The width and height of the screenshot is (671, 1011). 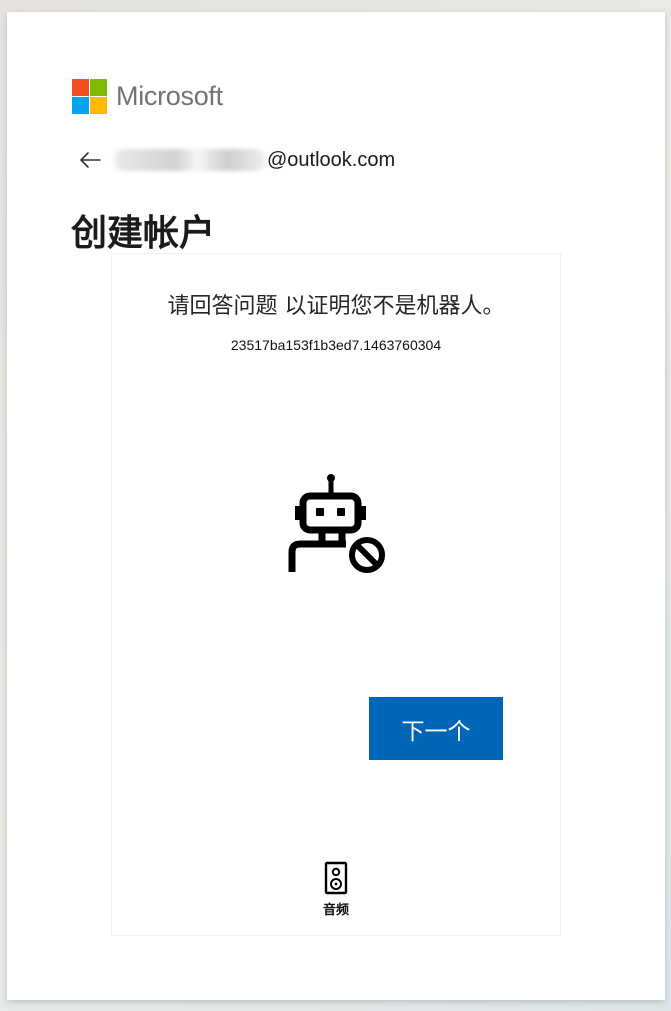 I want to click on challenge-question: 请回答问题 以证明您不是机器人。, so click(x=336, y=306).